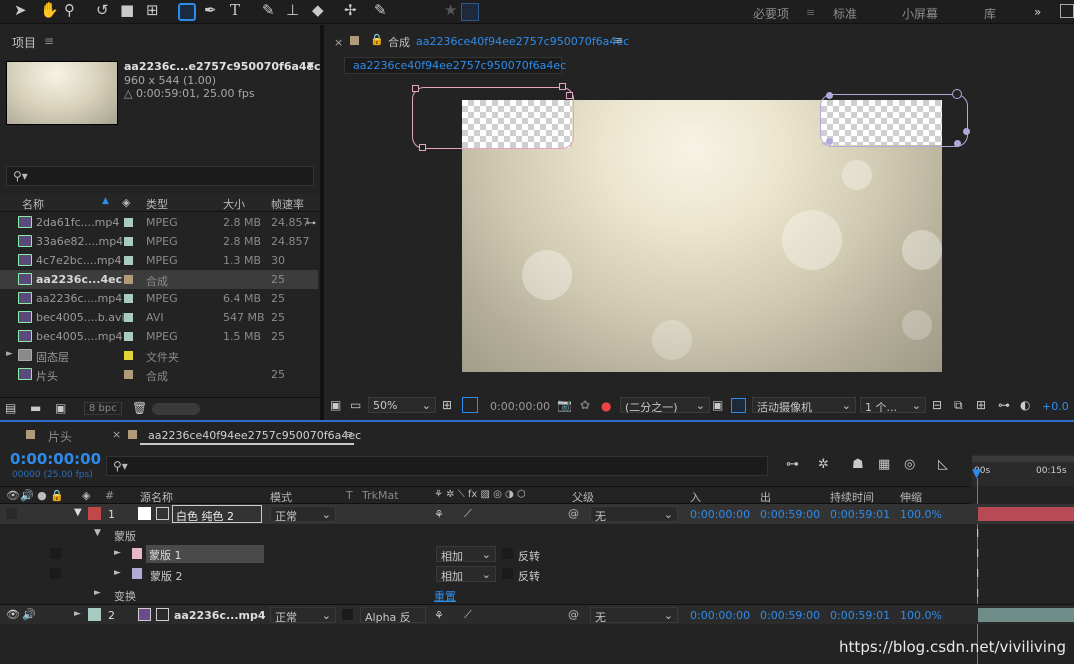 The width and height of the screenshot is (1074, 664). I want to click on current-time: 0:00:00:00, so click(55, 459).